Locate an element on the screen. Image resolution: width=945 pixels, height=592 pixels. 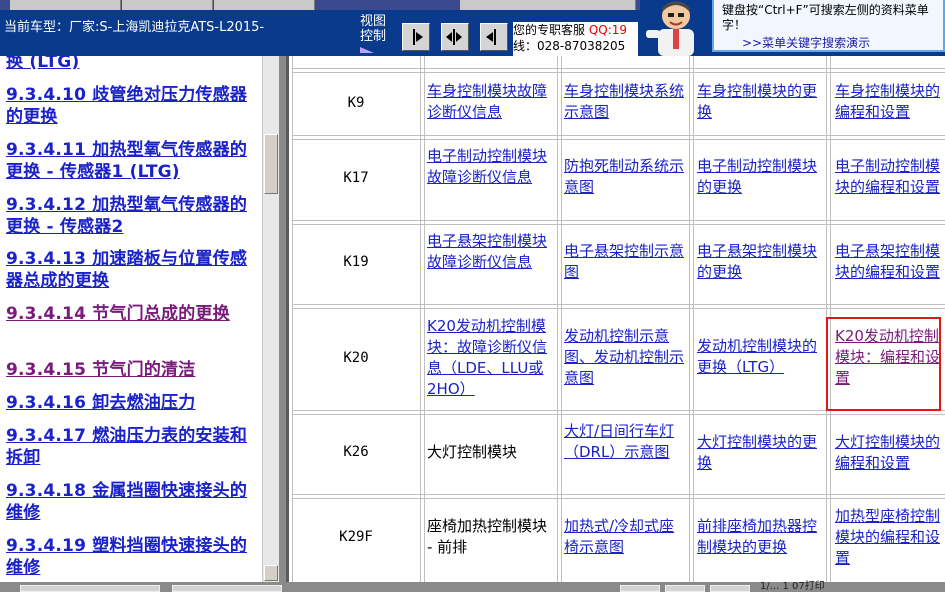
search-tip-text: 键盘按“Ctrl+F”可搜索左侧的资料菜单字！ is located at coordinates (825, 17).